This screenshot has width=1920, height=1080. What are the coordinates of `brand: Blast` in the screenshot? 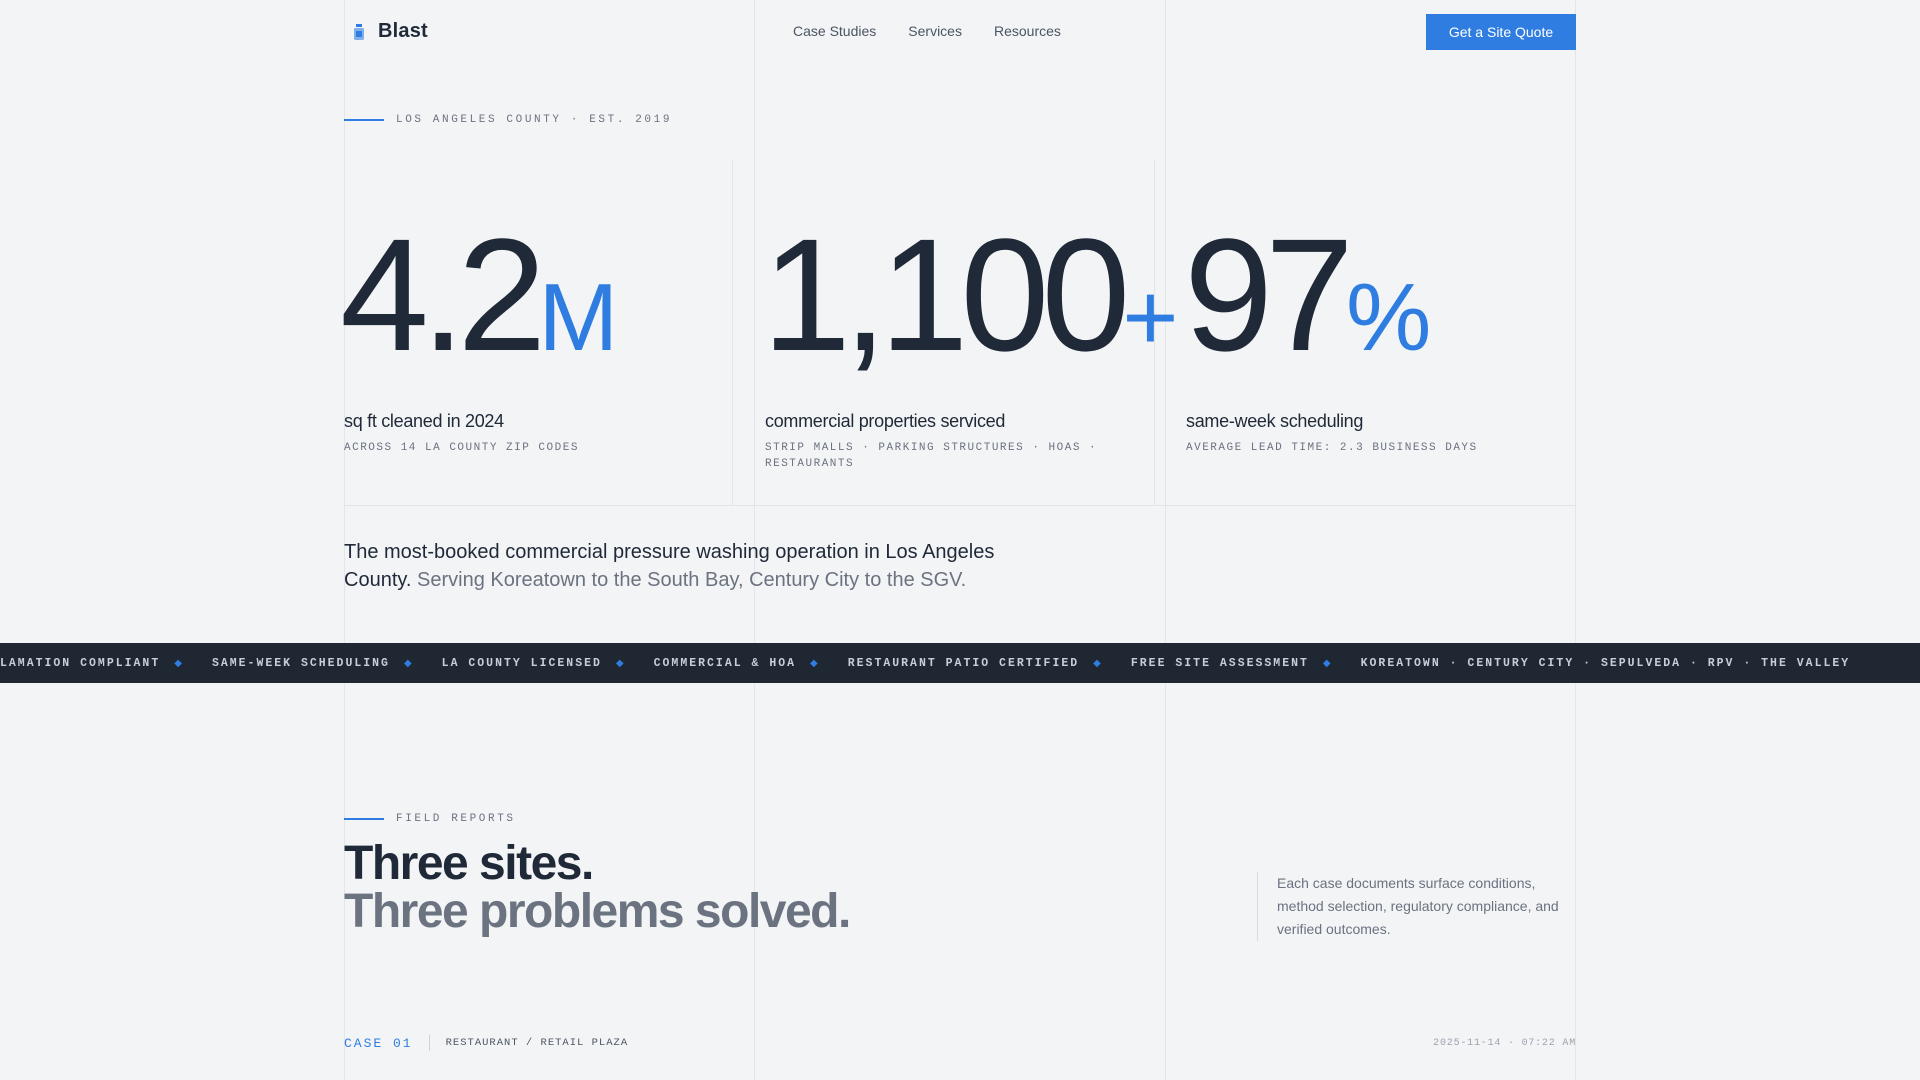 It's located at (390, 31).